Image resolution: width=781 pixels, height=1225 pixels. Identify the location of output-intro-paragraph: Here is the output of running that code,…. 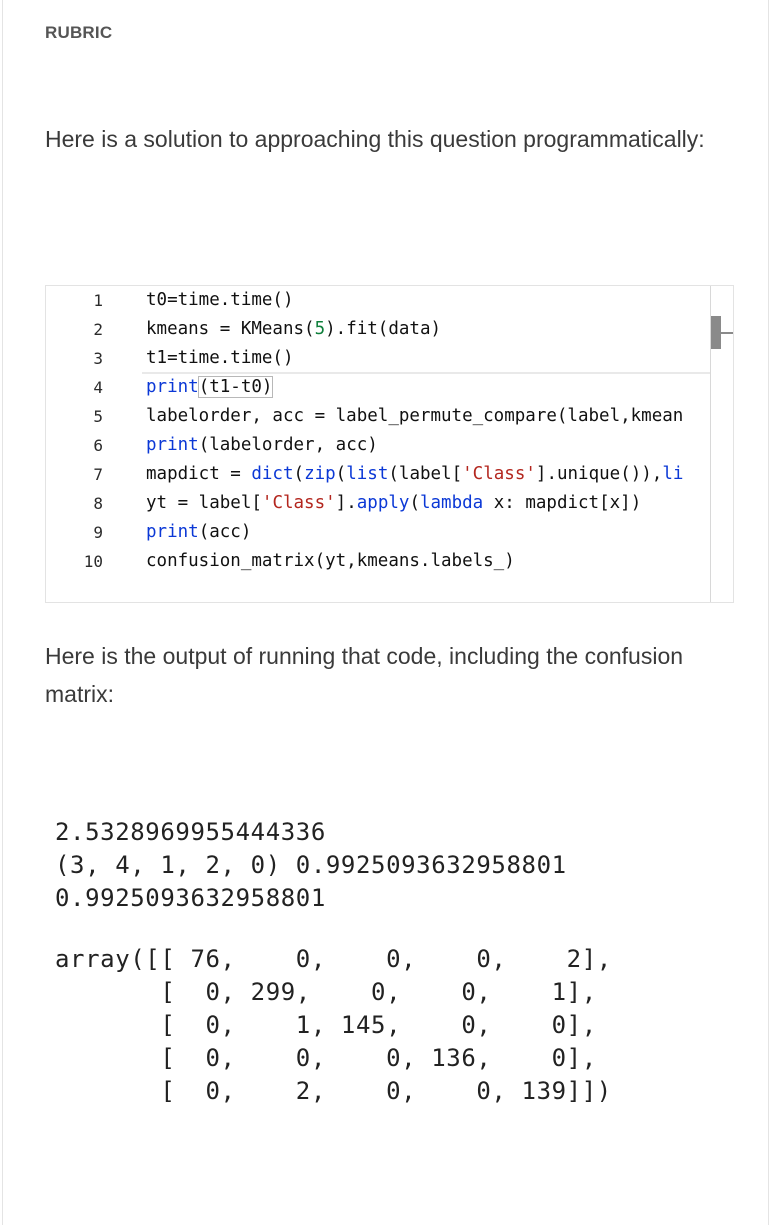
(364, 675).